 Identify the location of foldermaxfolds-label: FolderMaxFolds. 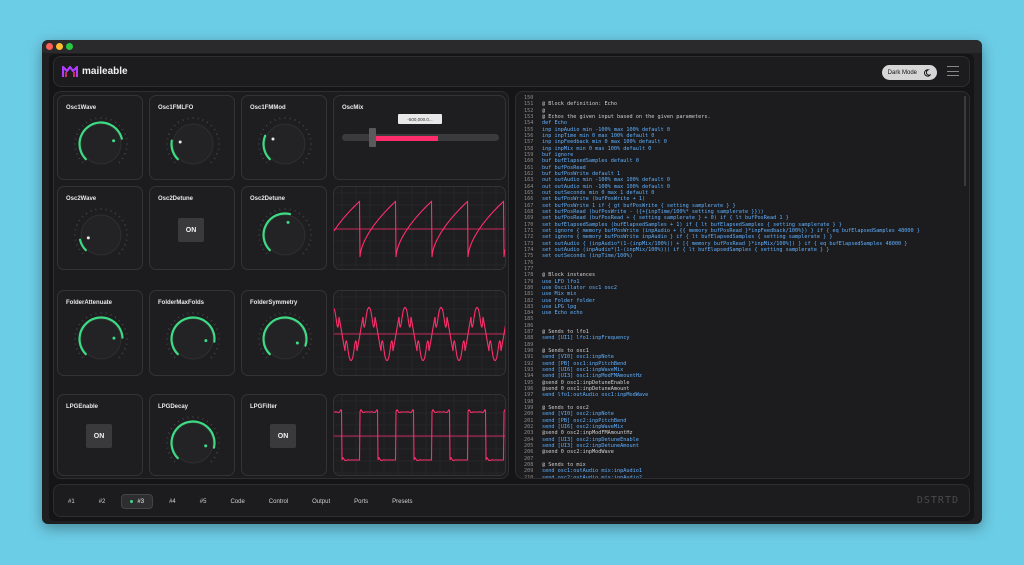
(181, 303).